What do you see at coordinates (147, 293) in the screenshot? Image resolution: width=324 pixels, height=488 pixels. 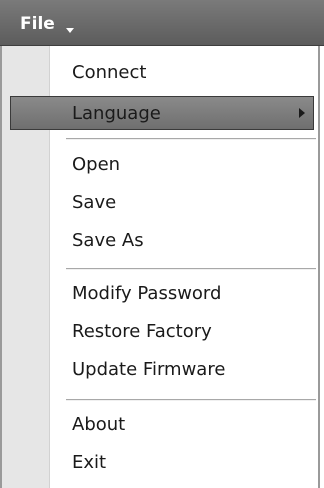 I see `menu-item-label: Modify Password` at bounding box center [147, 293].